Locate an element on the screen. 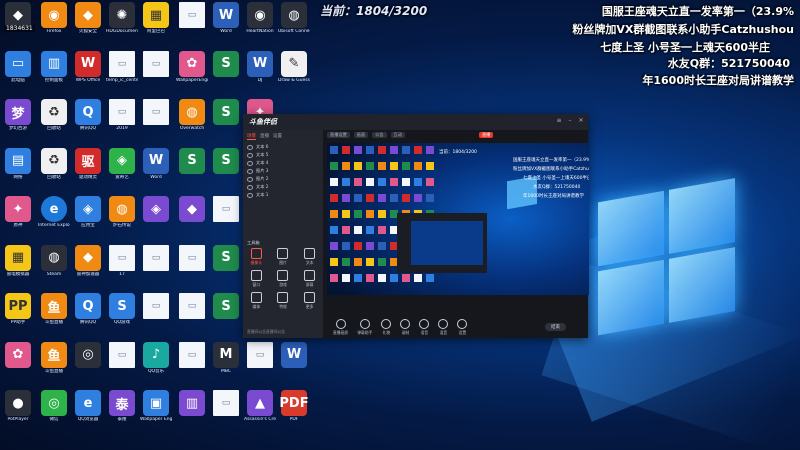 This screenshot has width=800, height=450. desktop-icon: ▦ 雷电模拟器 is located at coordinates (18, 261).